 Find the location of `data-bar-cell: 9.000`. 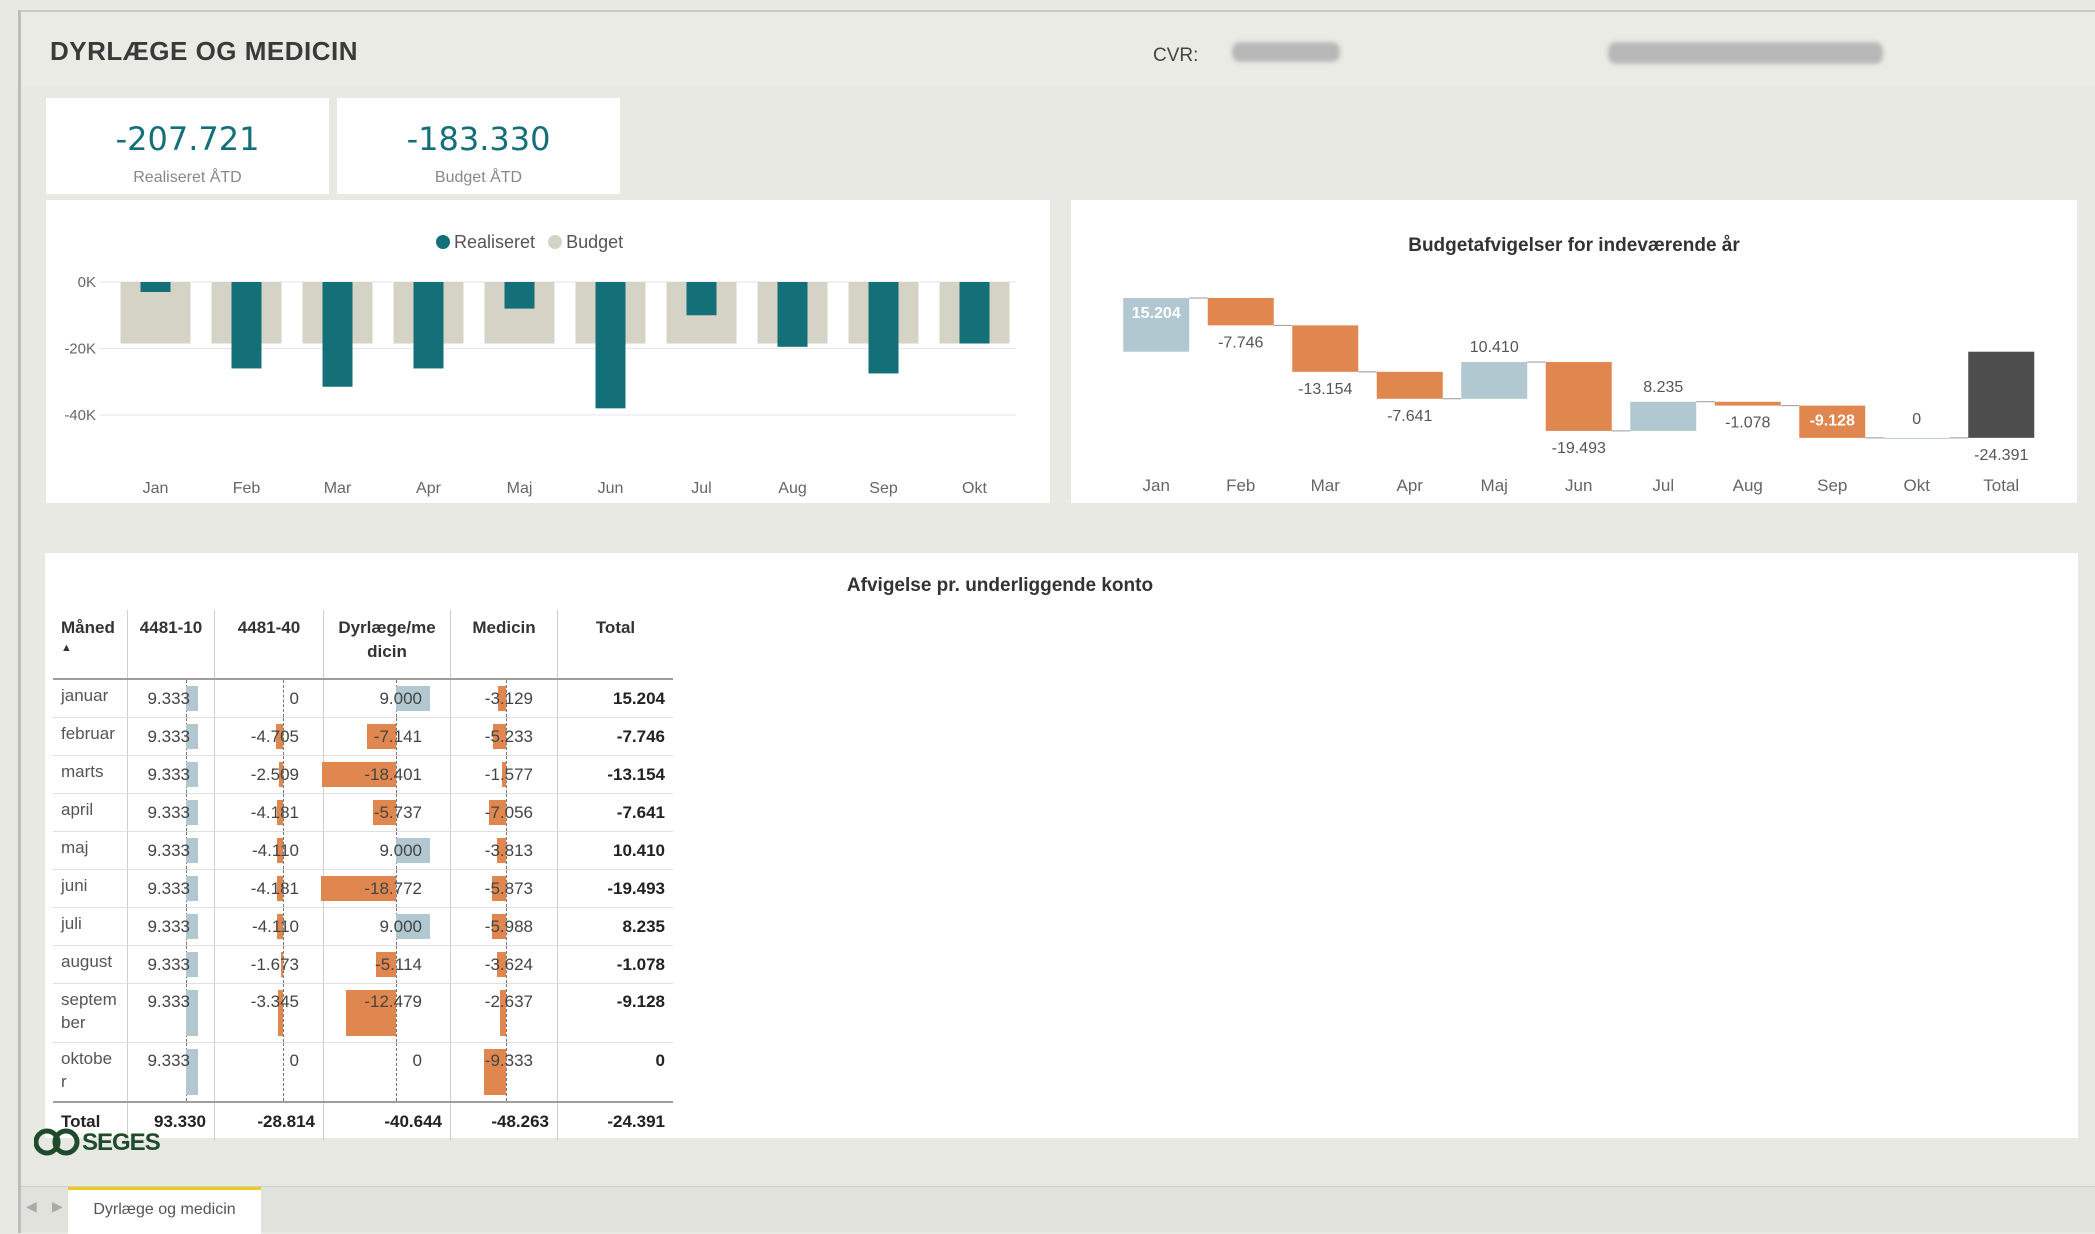

data-bar-cell: 9.000 is located at coordinates (377, 926).